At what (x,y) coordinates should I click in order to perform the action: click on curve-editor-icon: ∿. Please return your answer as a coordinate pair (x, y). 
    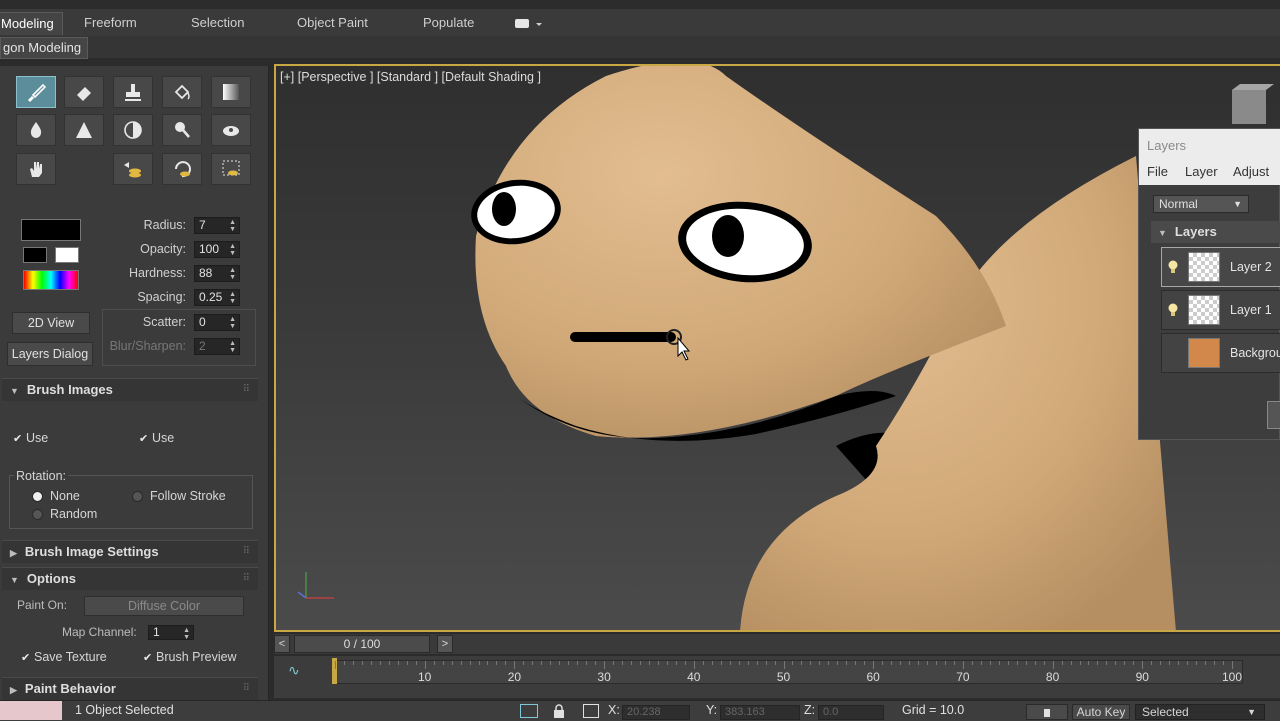
    Looking at the image, I should click on (294, 670).